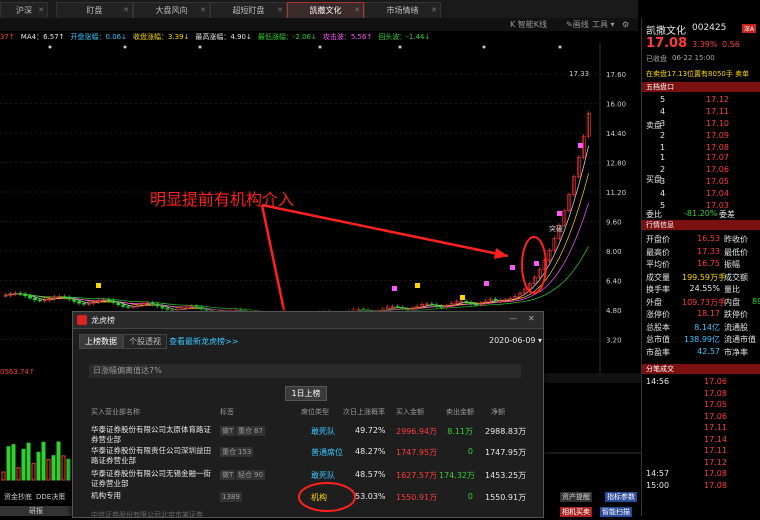 Image resolution: width=760 pixels, height=520 pixels. Describe the element at coordinates (222, 199) in the screenshot. I see `annotation-text: 明显提前有机构介入` at that location.